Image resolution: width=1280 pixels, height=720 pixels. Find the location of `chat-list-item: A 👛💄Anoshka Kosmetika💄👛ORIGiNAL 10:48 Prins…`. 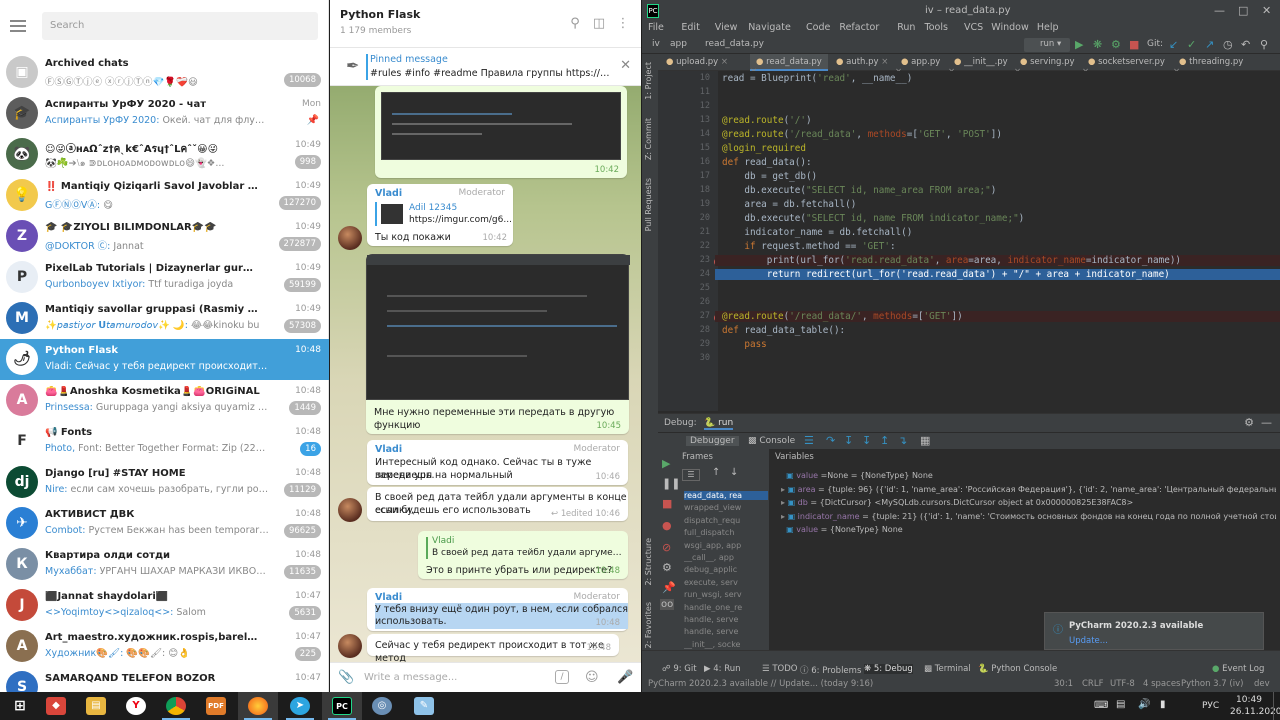

chat-list-item: A 👛💄Anoshka Kosmetika💄👛ORIGiNAL 10:48 Prins… is located at coordinates (164, 400).